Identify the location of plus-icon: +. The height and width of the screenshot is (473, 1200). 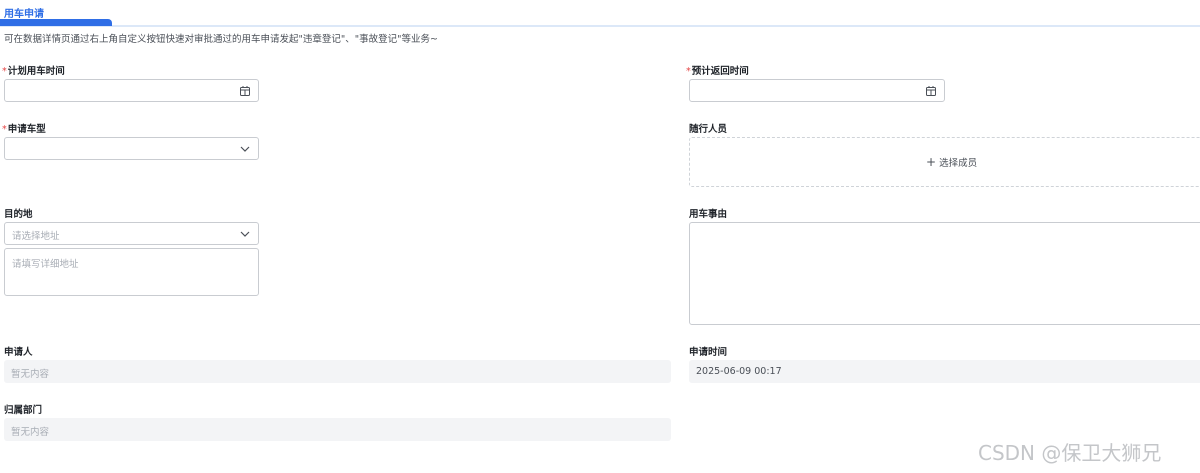
(931, 162).